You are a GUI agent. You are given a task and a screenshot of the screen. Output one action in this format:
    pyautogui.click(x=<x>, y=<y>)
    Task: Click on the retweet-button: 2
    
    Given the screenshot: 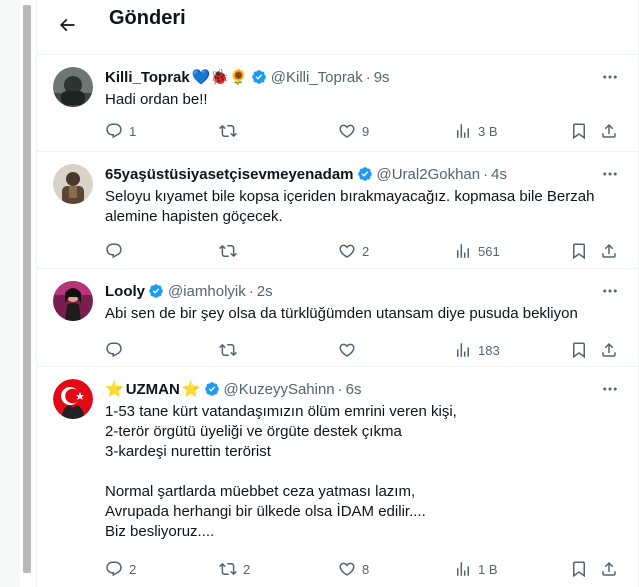 What is the action you would take?
    pyautogui.click(x=234, y=569)
    